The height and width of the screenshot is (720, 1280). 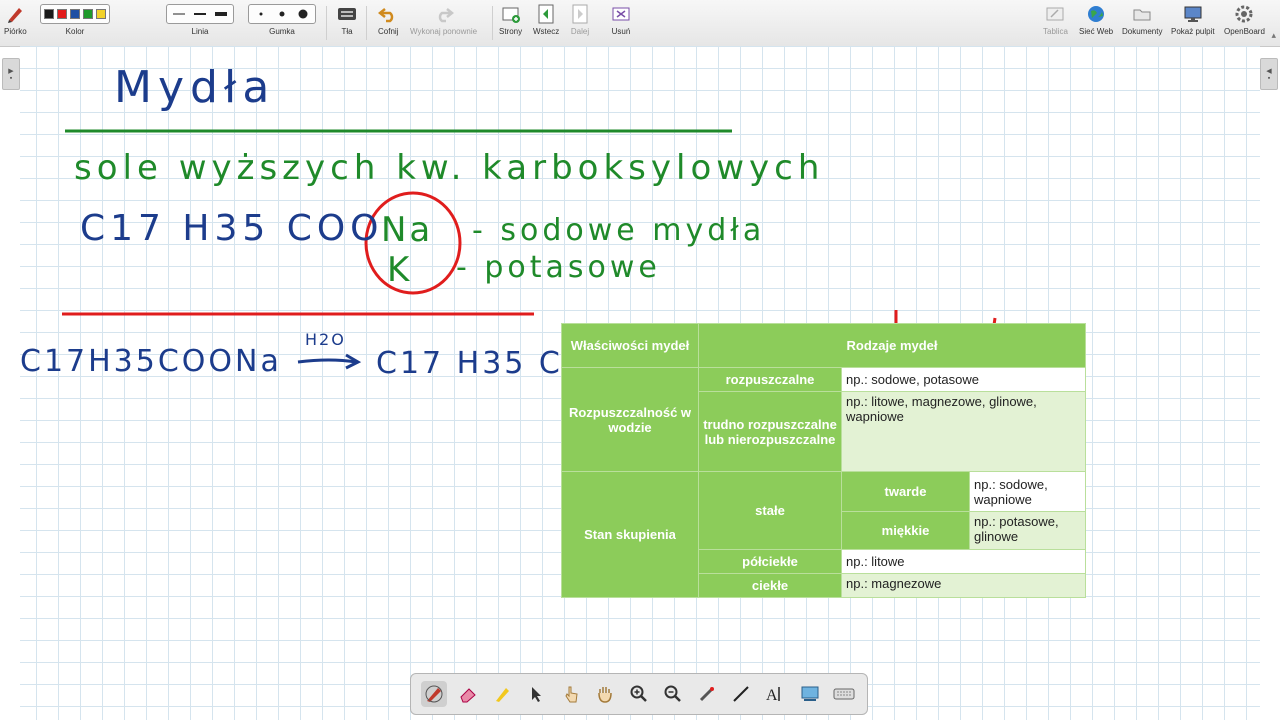 I want to click on eraser-icon, so click(x=468, y=695).